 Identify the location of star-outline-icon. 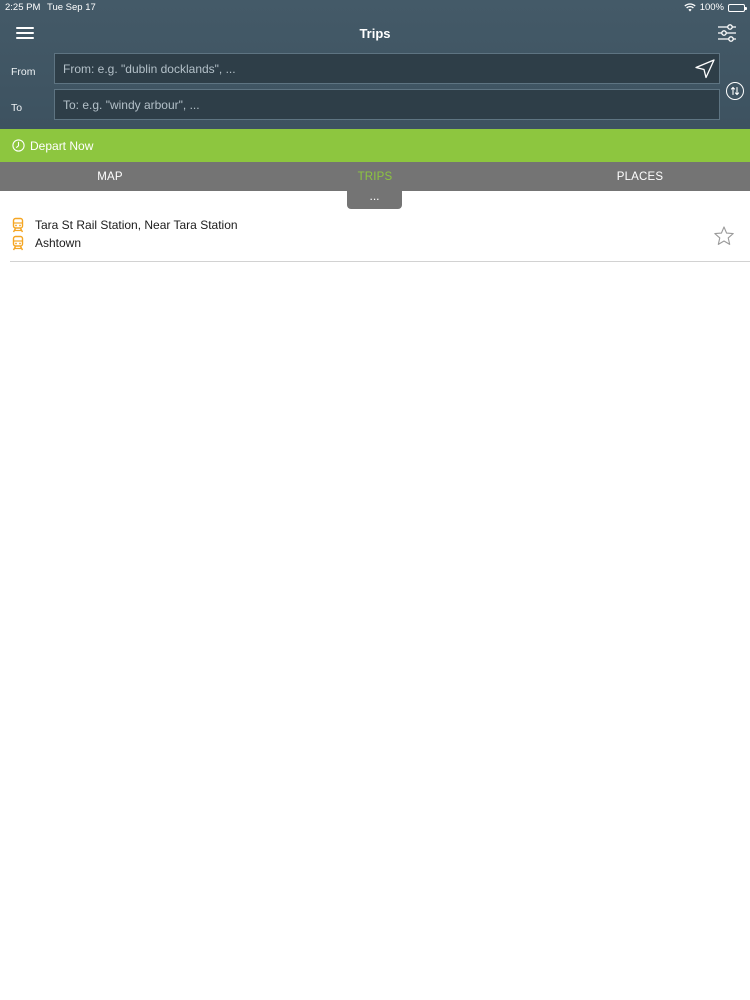
(724, 236).